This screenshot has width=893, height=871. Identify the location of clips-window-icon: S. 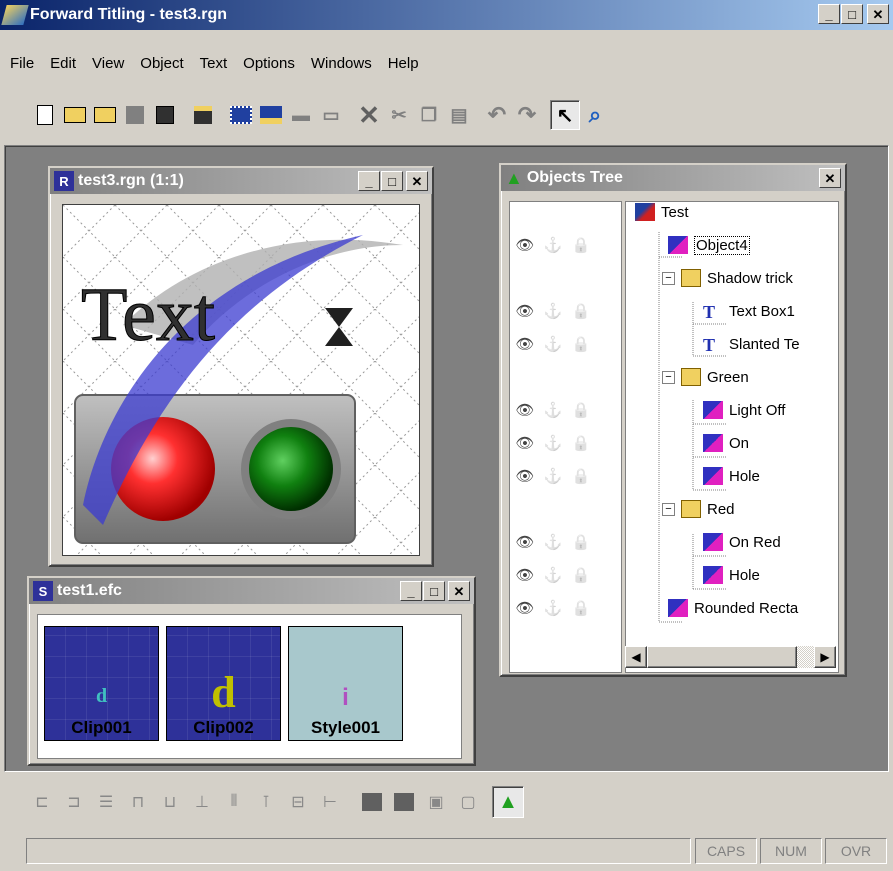
(43, 591).